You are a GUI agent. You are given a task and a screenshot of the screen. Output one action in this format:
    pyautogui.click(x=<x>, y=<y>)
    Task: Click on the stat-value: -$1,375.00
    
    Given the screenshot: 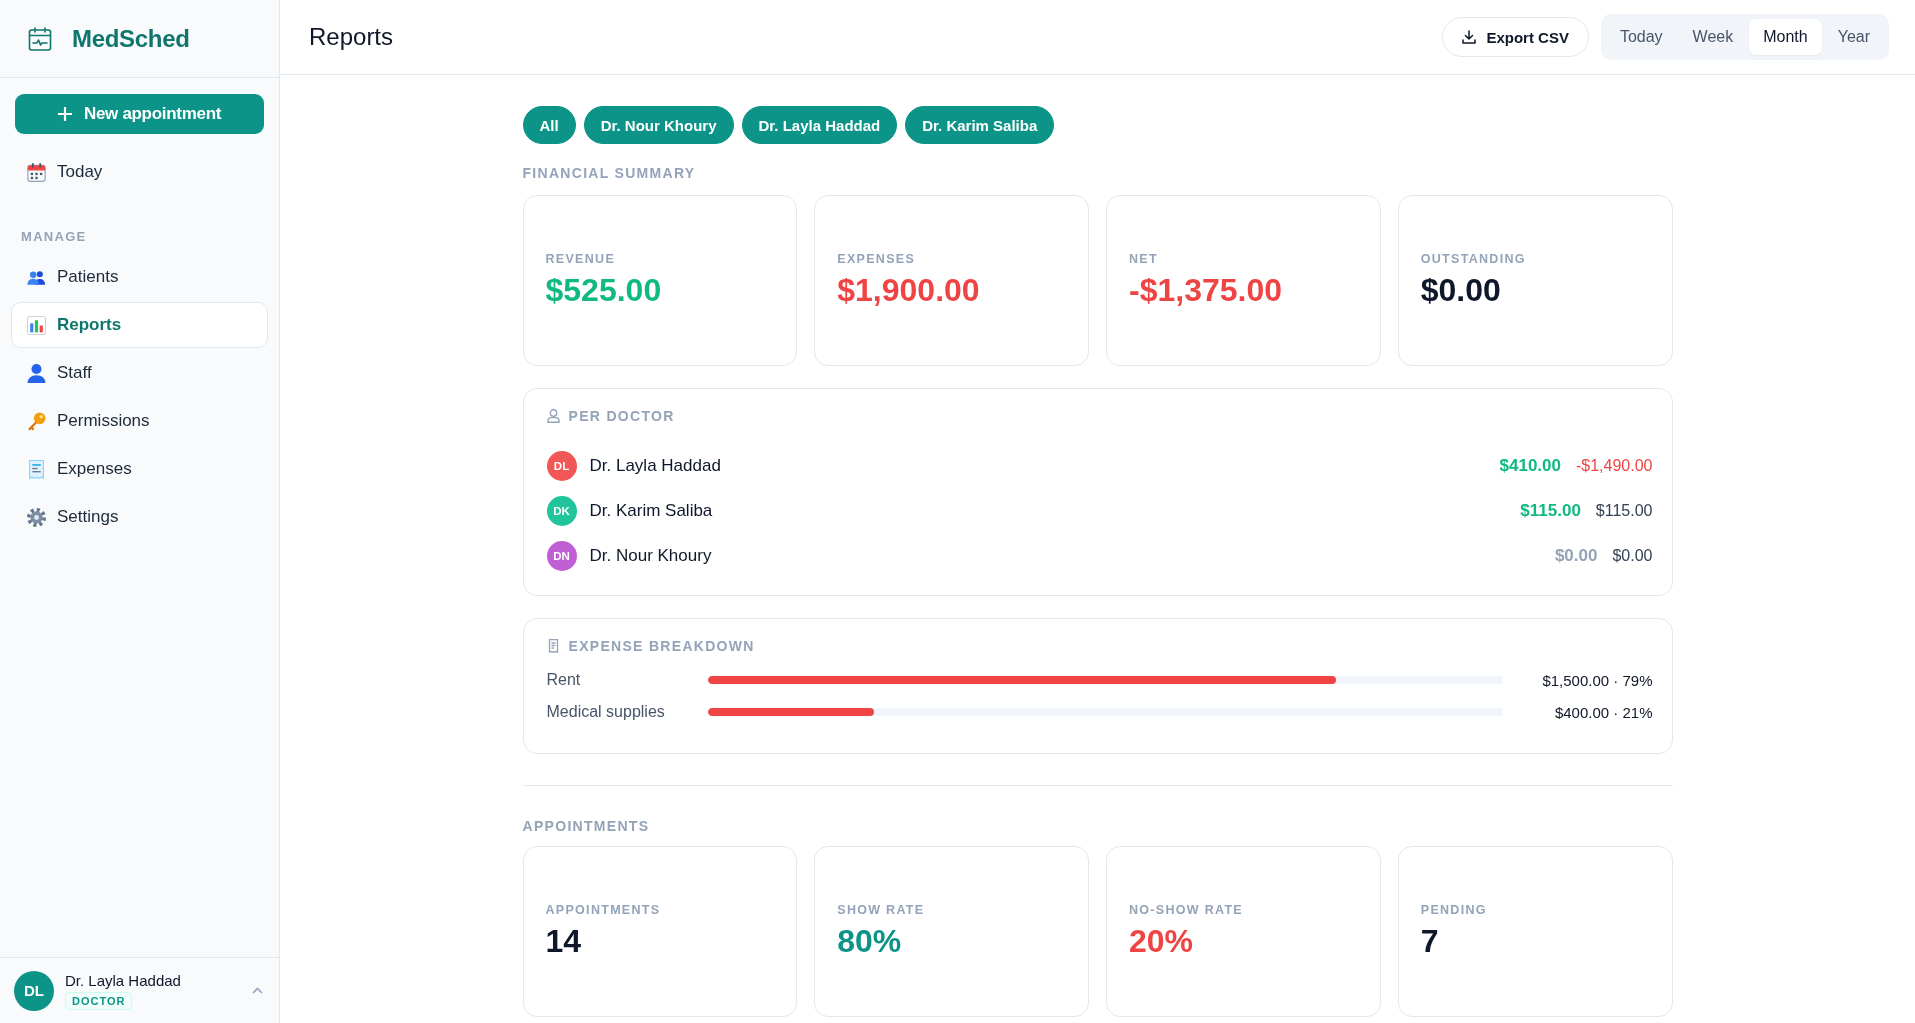 What is the action you would take?
    pyautogui.click(x=1205, y=290)
    